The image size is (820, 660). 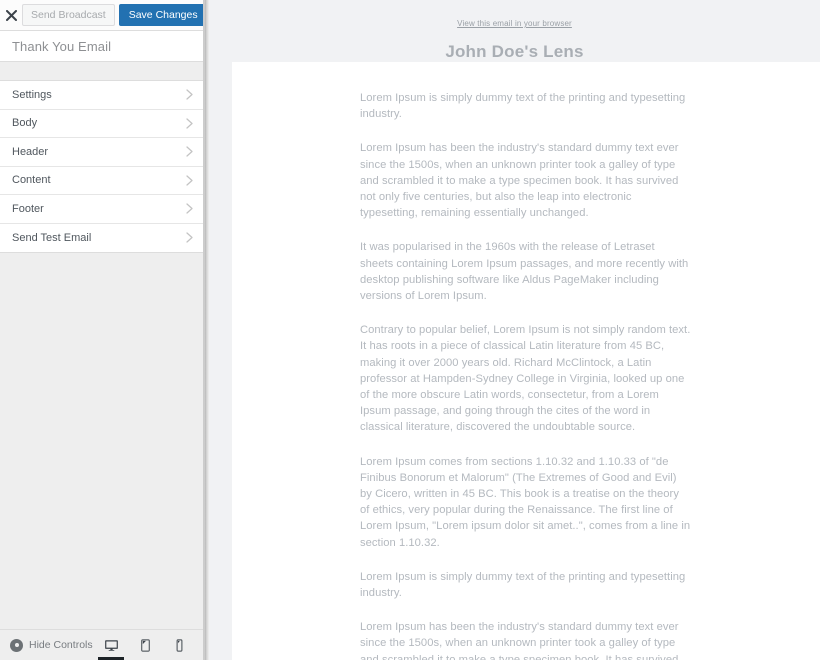 I want to click on save-changes-button: Save Changes, so click(x=161, y=15).